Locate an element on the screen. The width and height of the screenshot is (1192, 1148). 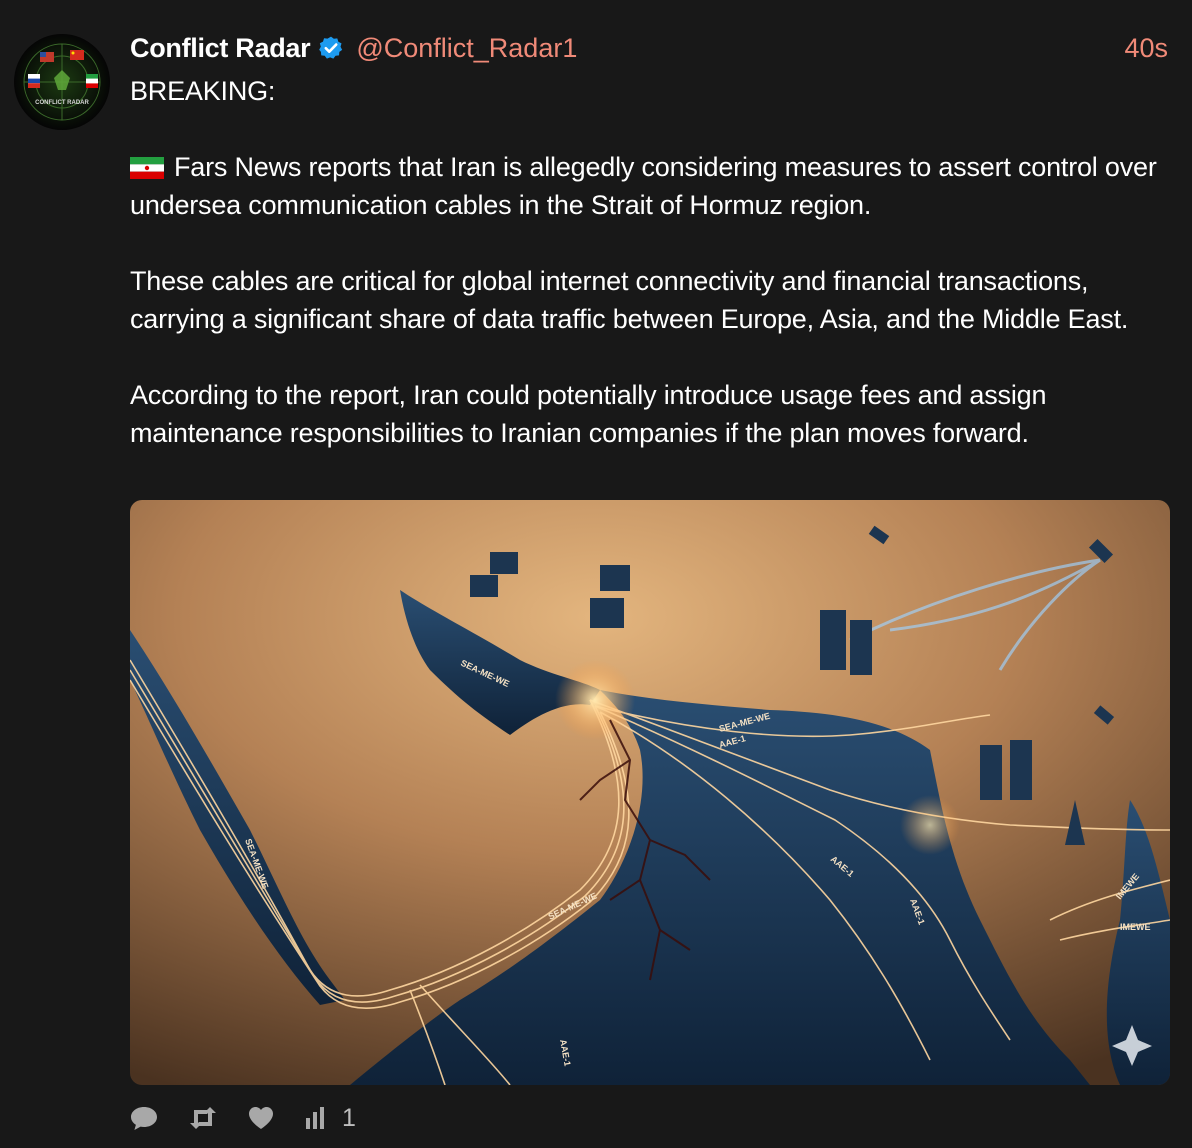
reply-button is located at coordinates (144, 1118).